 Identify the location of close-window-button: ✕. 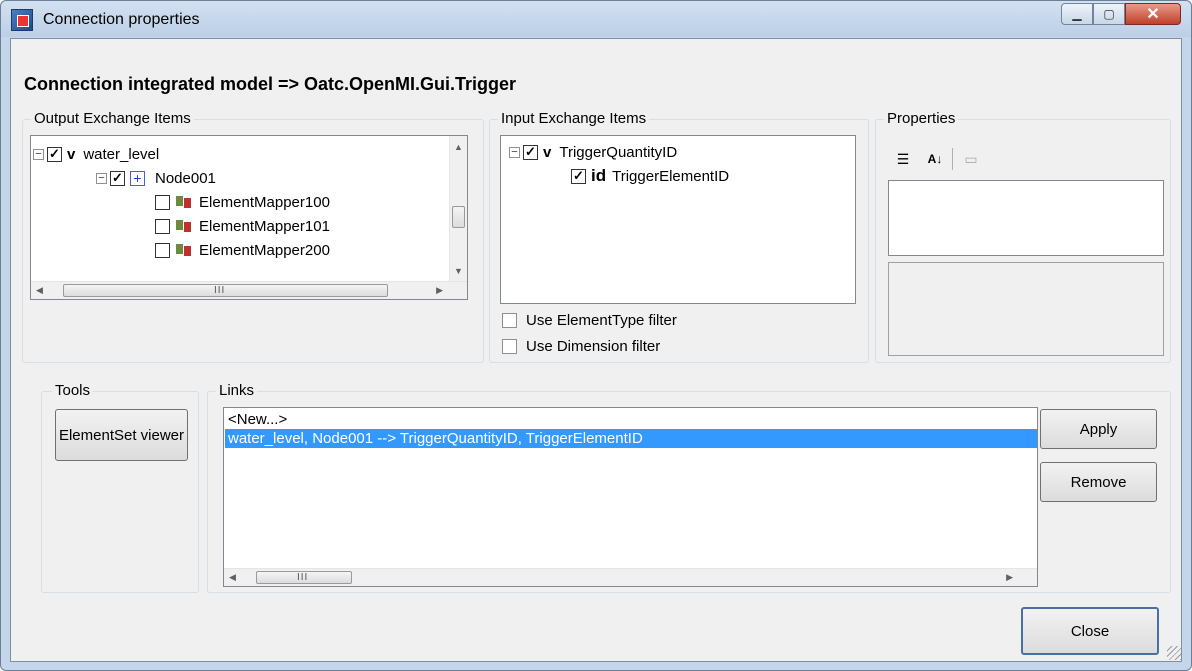
(1153, 14).